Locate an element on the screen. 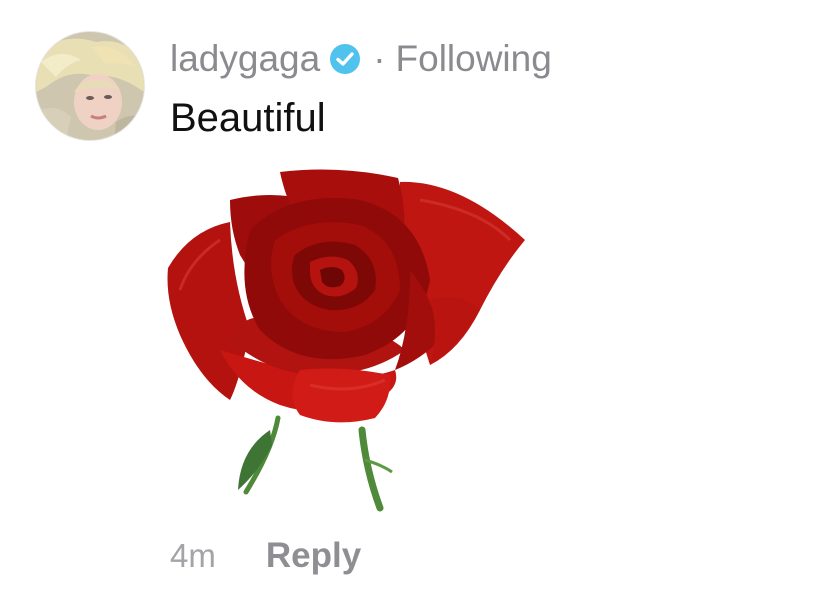 The height and width of the screenshot is (603, 832). comment-header: ladygaga · Following is located at coordinates (361, 59).